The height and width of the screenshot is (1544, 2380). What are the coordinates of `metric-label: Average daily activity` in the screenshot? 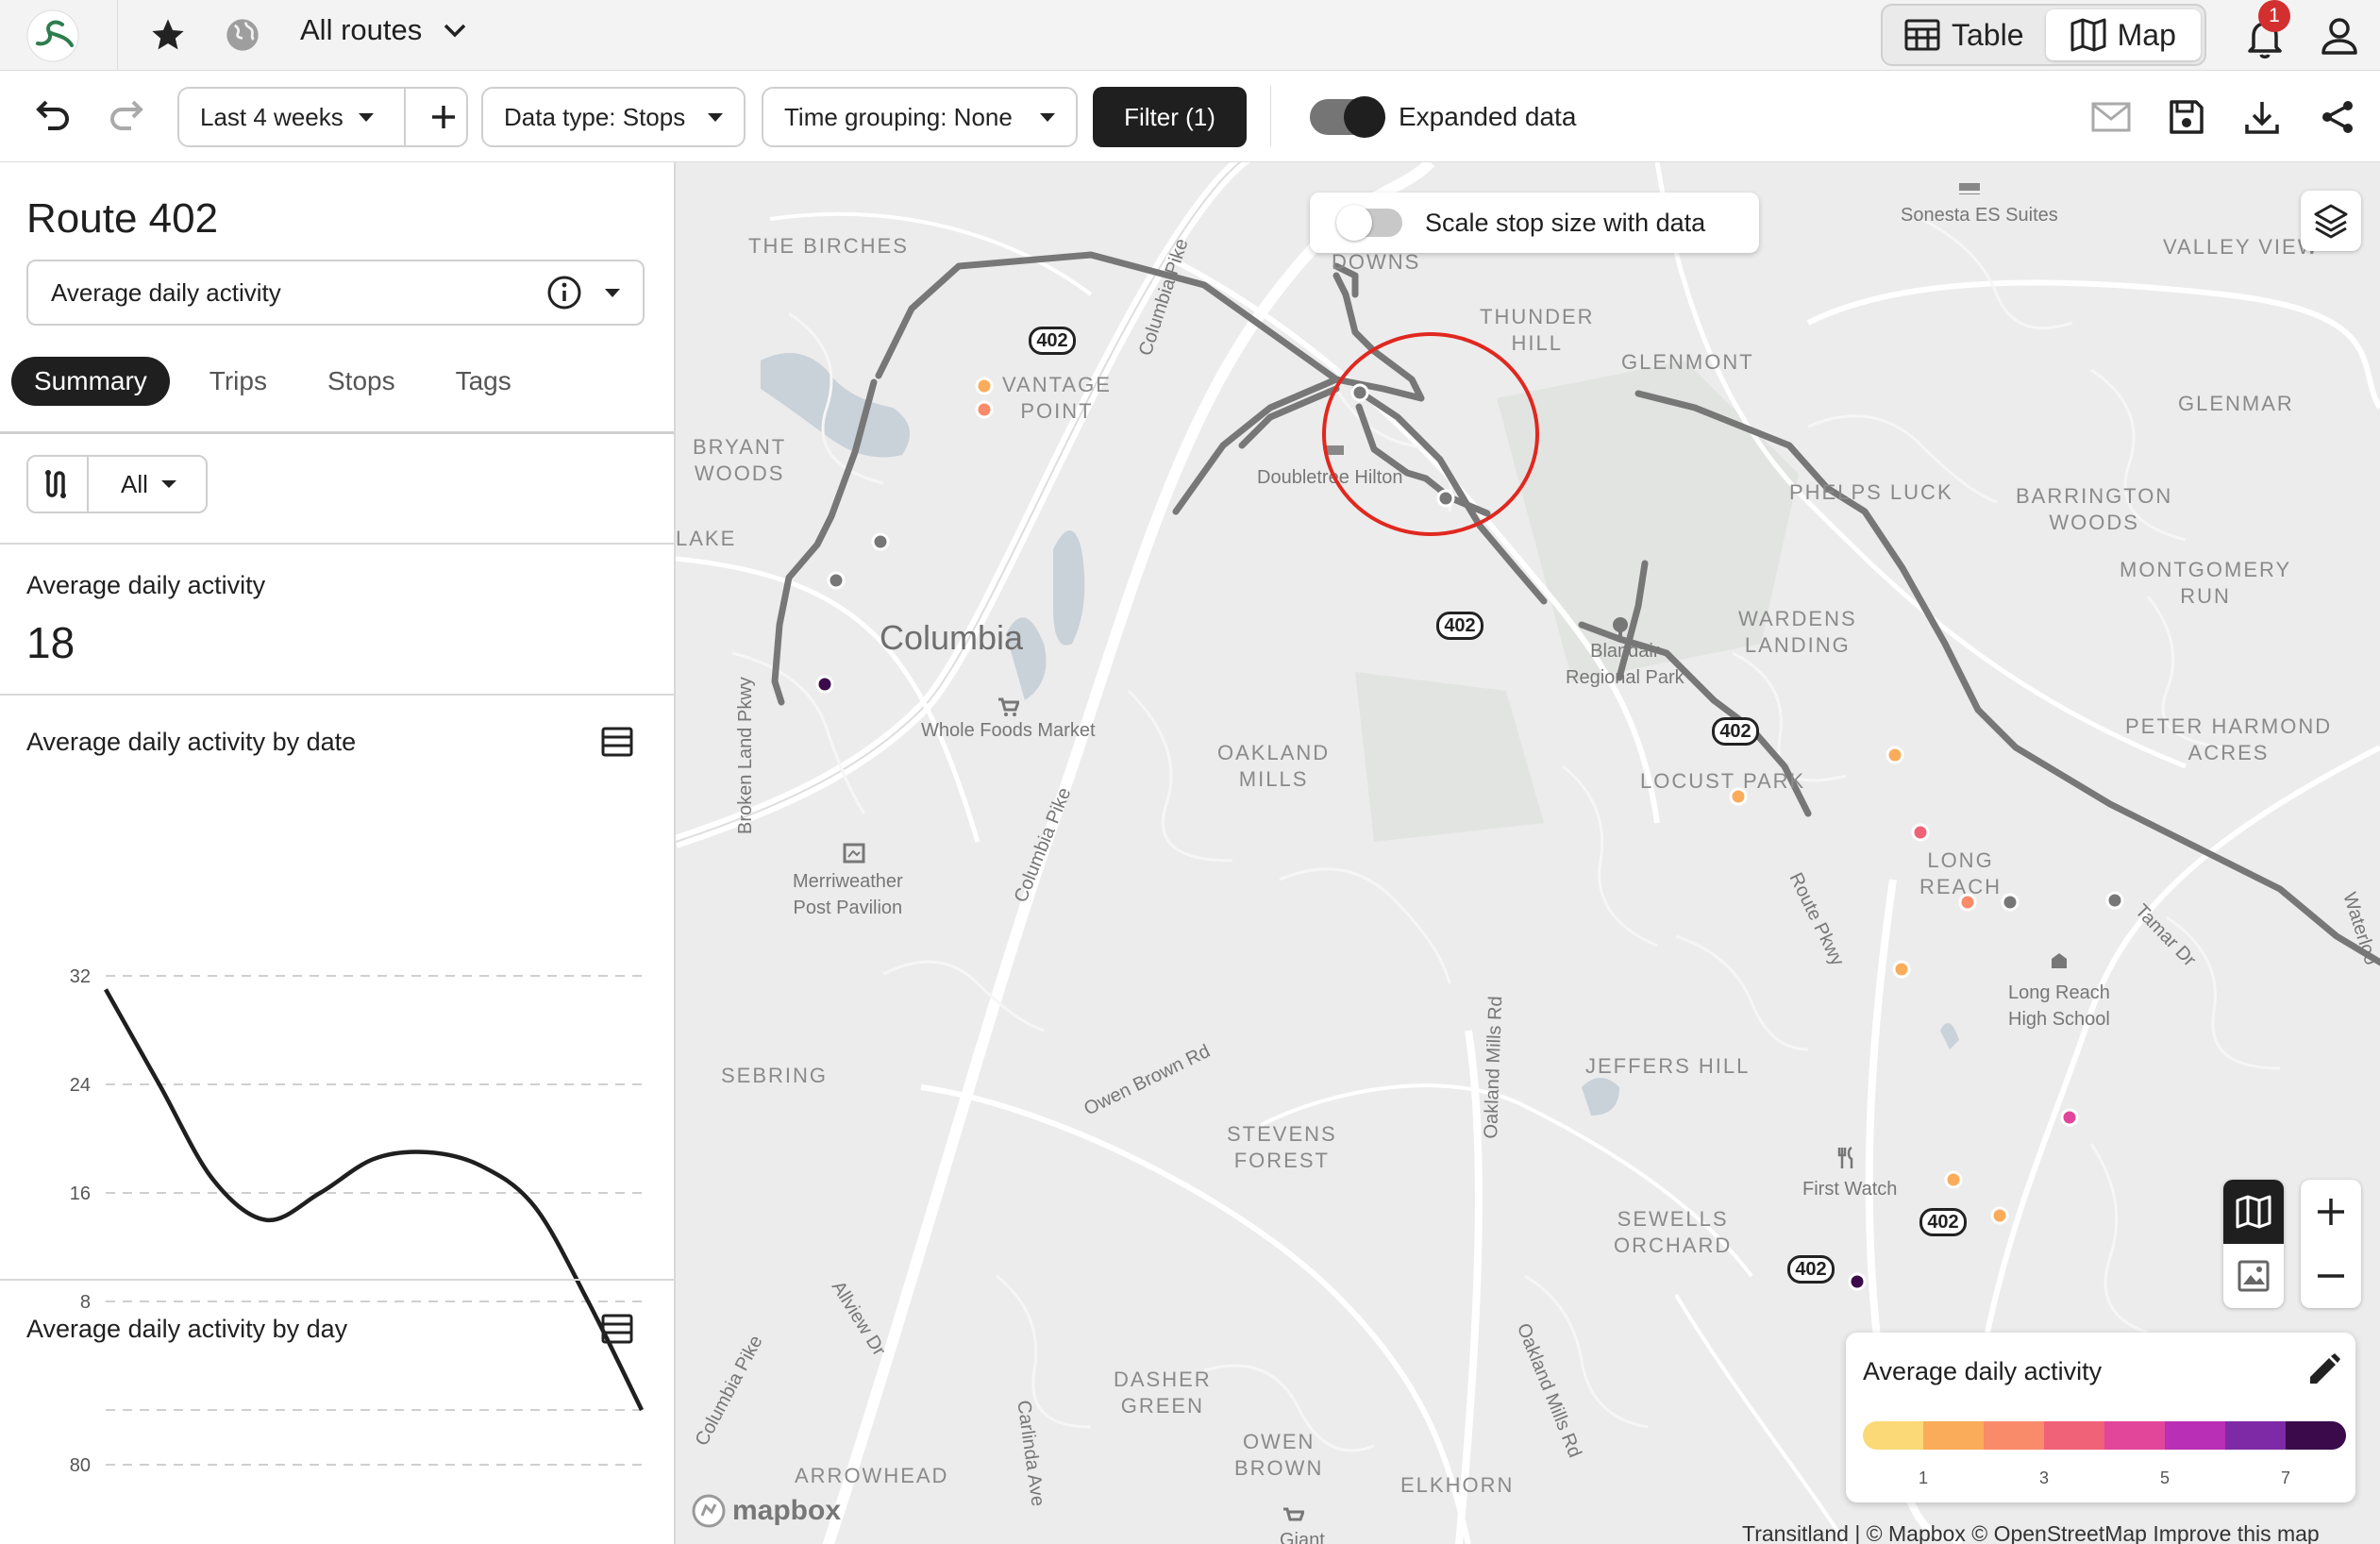 It's located at (166, 292).